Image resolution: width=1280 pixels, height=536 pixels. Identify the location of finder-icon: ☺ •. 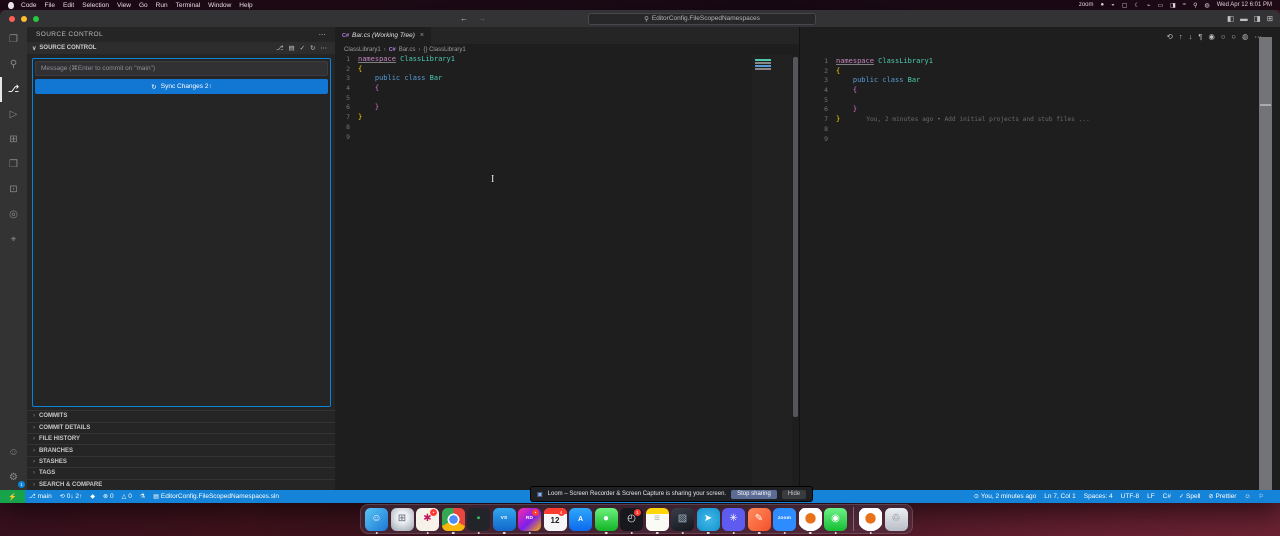
(376, 520).